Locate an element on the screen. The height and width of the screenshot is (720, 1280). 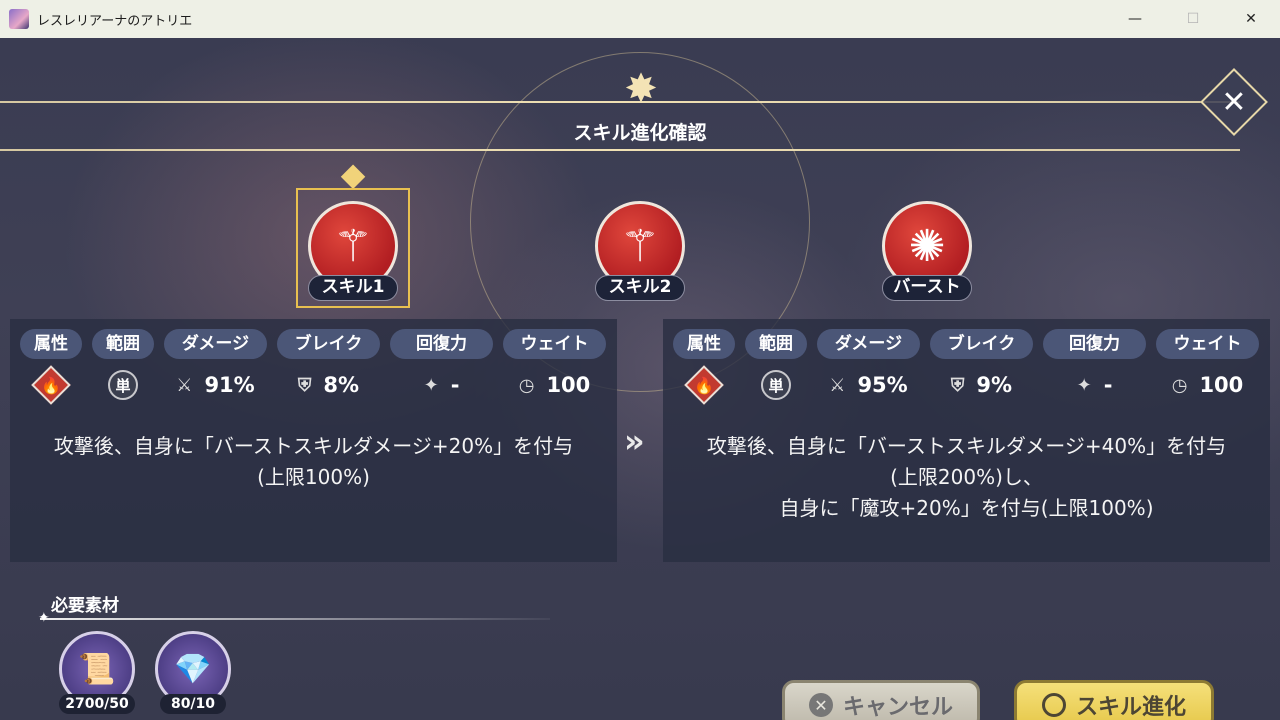
damage-value: 91% is located at coordinates (229, 385).